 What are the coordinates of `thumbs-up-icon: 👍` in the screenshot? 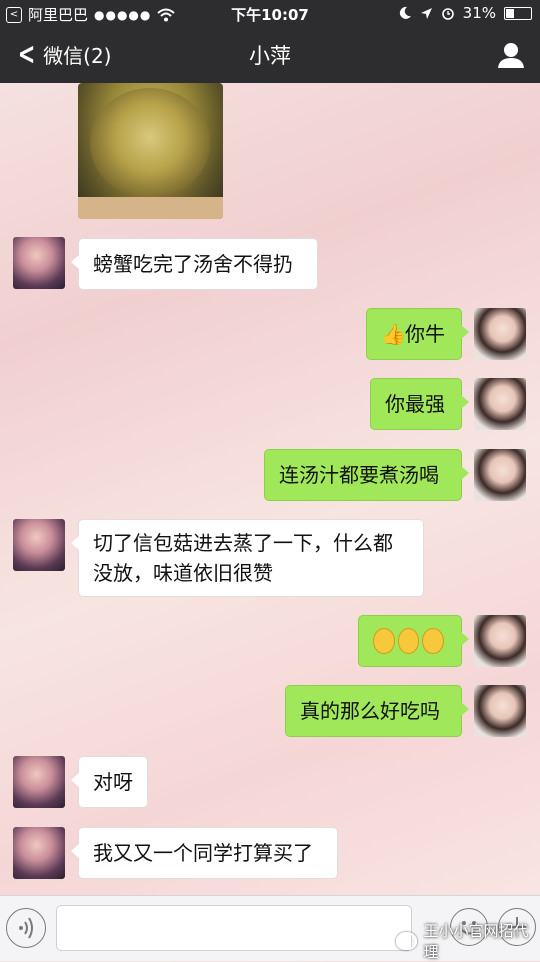 It's located at (393, 334).